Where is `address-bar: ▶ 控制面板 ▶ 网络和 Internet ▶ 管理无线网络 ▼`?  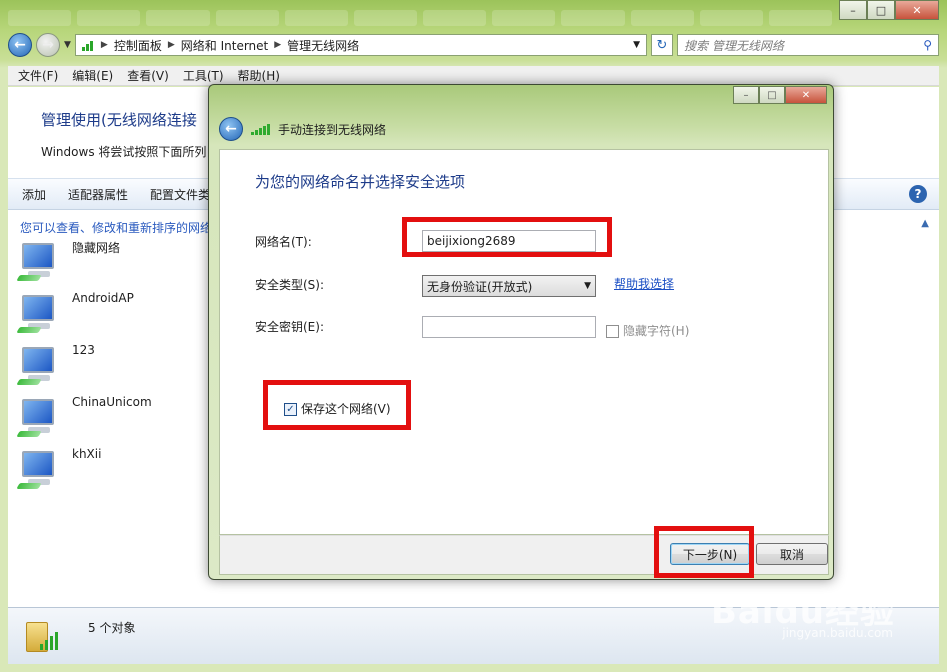
address-bar: ▶ 控制面板 ▶ 网络和 Internet ▶ 管理无线网络 ▼ is located at coordinates (360, 45).